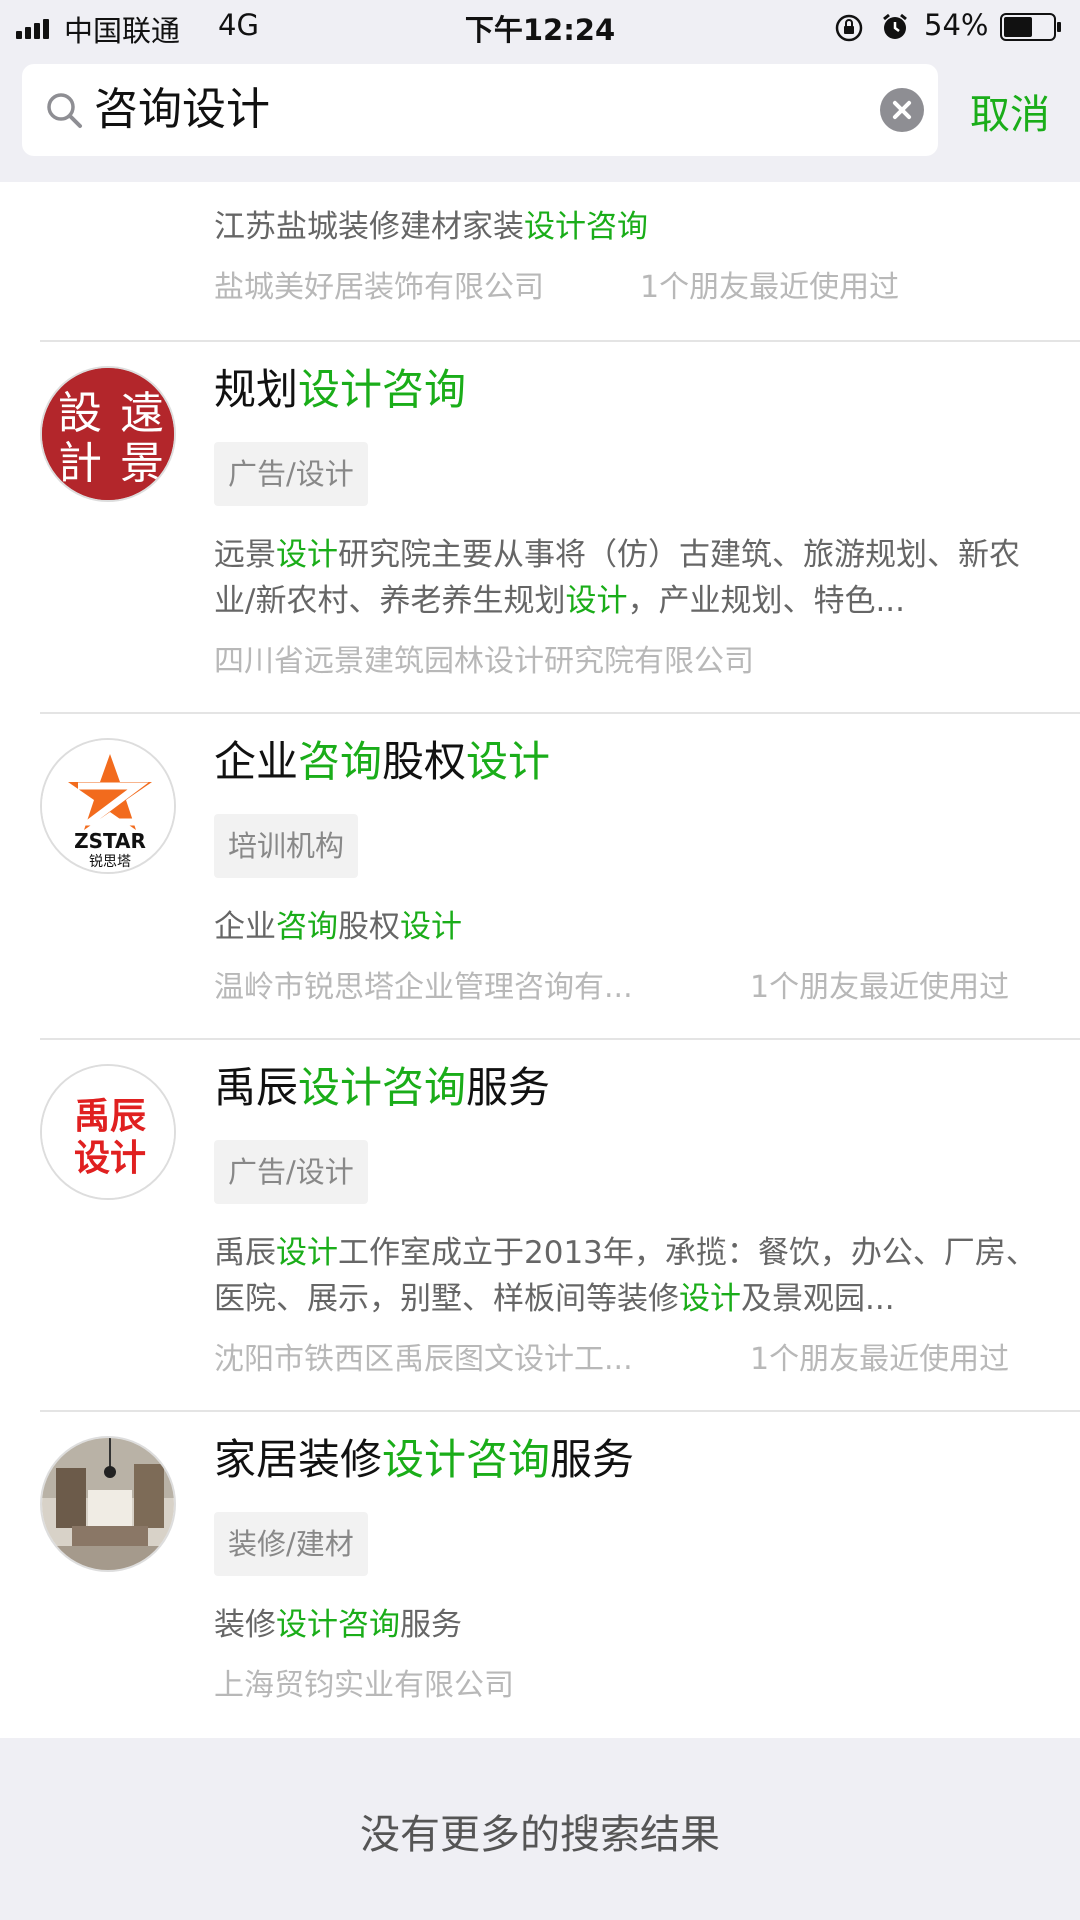  What do you see at coordinates (634, 988) in the screenshot?
I see `result-meta: 温岭市锐思塔企业管理咨询有... 1个朋友最近使用过` at bounding box center [634, 988].